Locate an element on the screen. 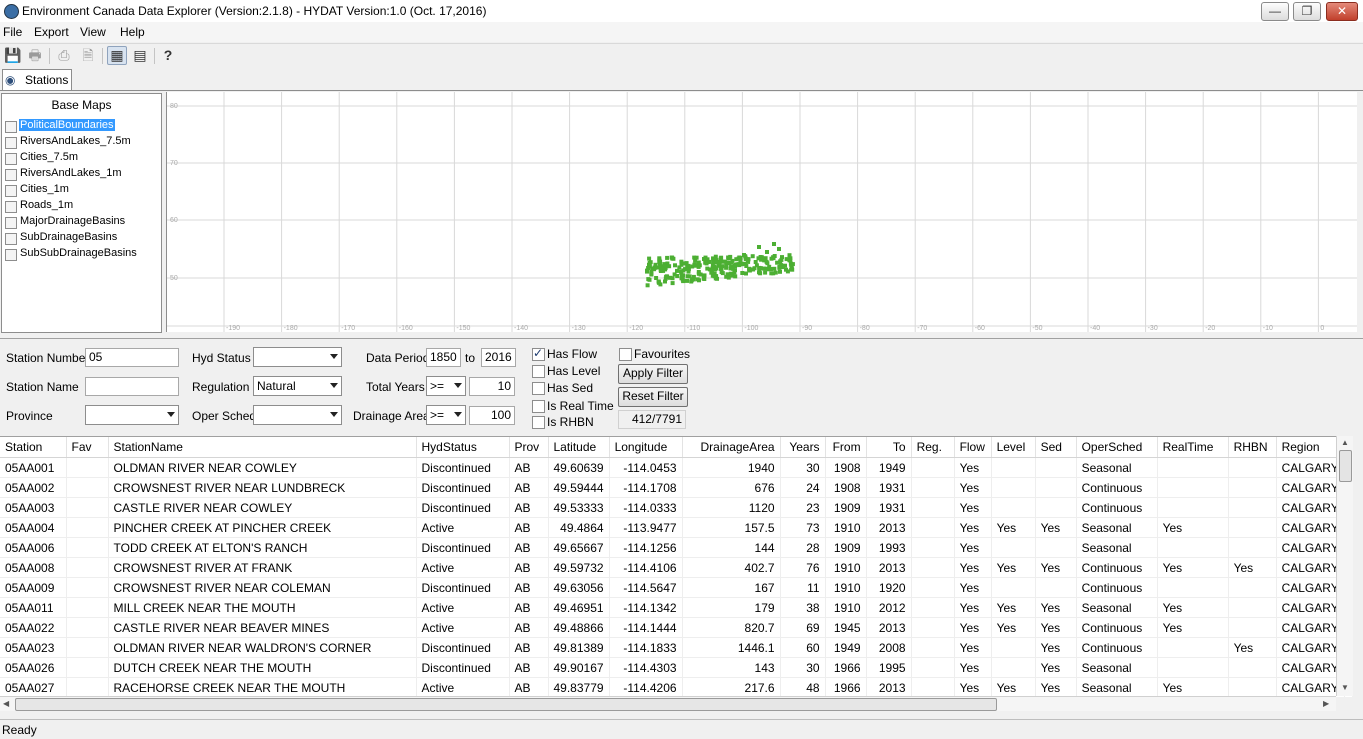 This screenshot has width=1363, height=739. data-period-from-input: 1850 is located at coordinates (443, 357).